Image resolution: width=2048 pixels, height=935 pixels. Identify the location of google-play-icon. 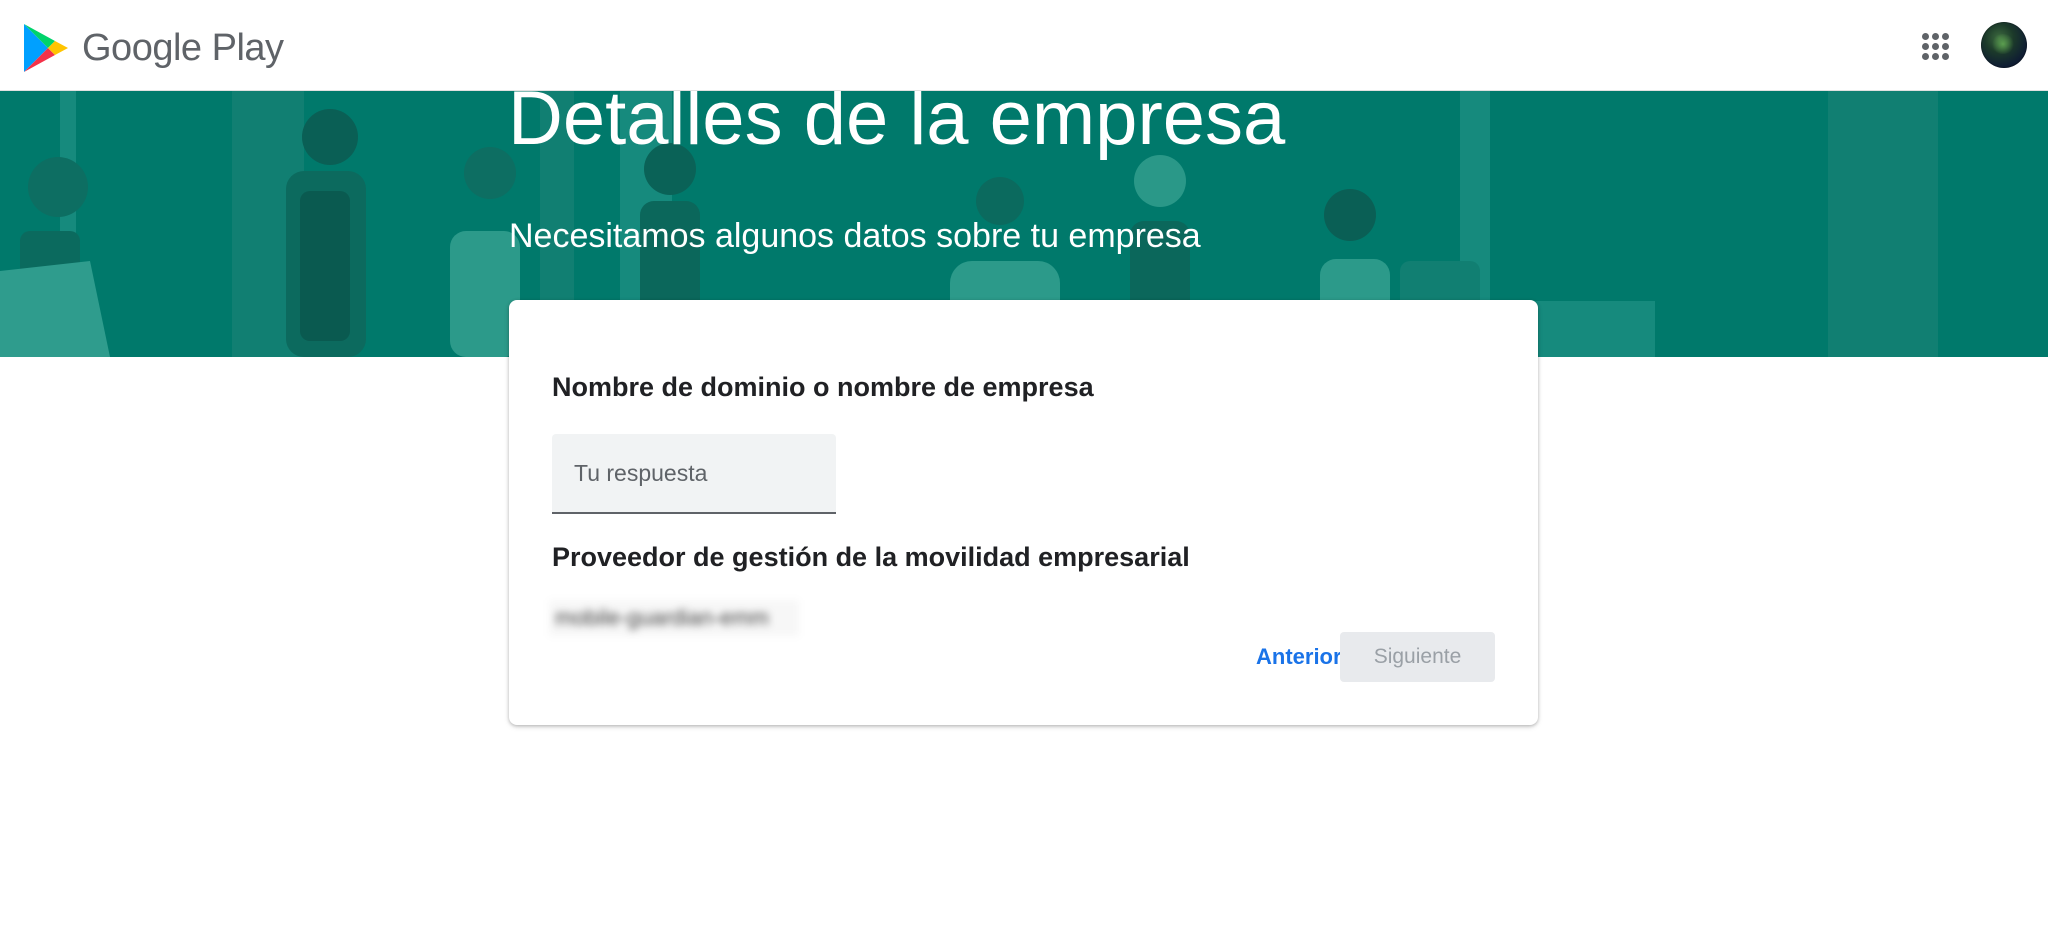
(46, 48).